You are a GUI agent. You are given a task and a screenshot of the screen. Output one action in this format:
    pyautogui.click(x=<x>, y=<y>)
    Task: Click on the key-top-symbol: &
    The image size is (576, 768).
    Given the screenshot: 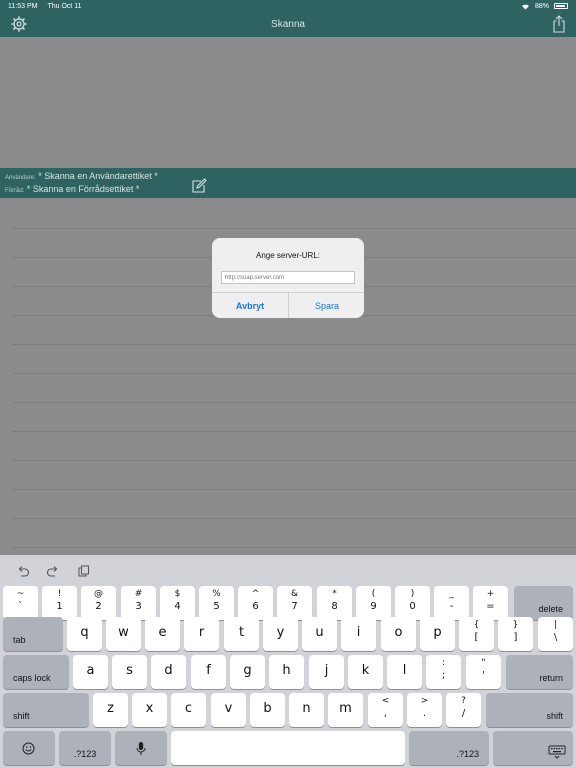 What is the action you would take?
    pyautogui.click(x=294, y=594)
    